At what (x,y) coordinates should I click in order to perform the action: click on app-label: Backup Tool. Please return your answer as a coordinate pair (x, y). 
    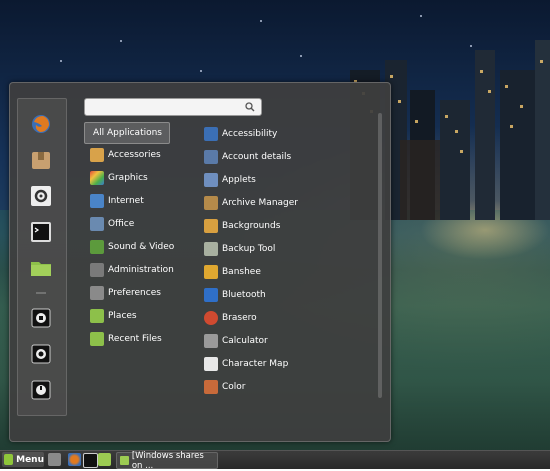
    Looking at the image, I should click on (249, 249).